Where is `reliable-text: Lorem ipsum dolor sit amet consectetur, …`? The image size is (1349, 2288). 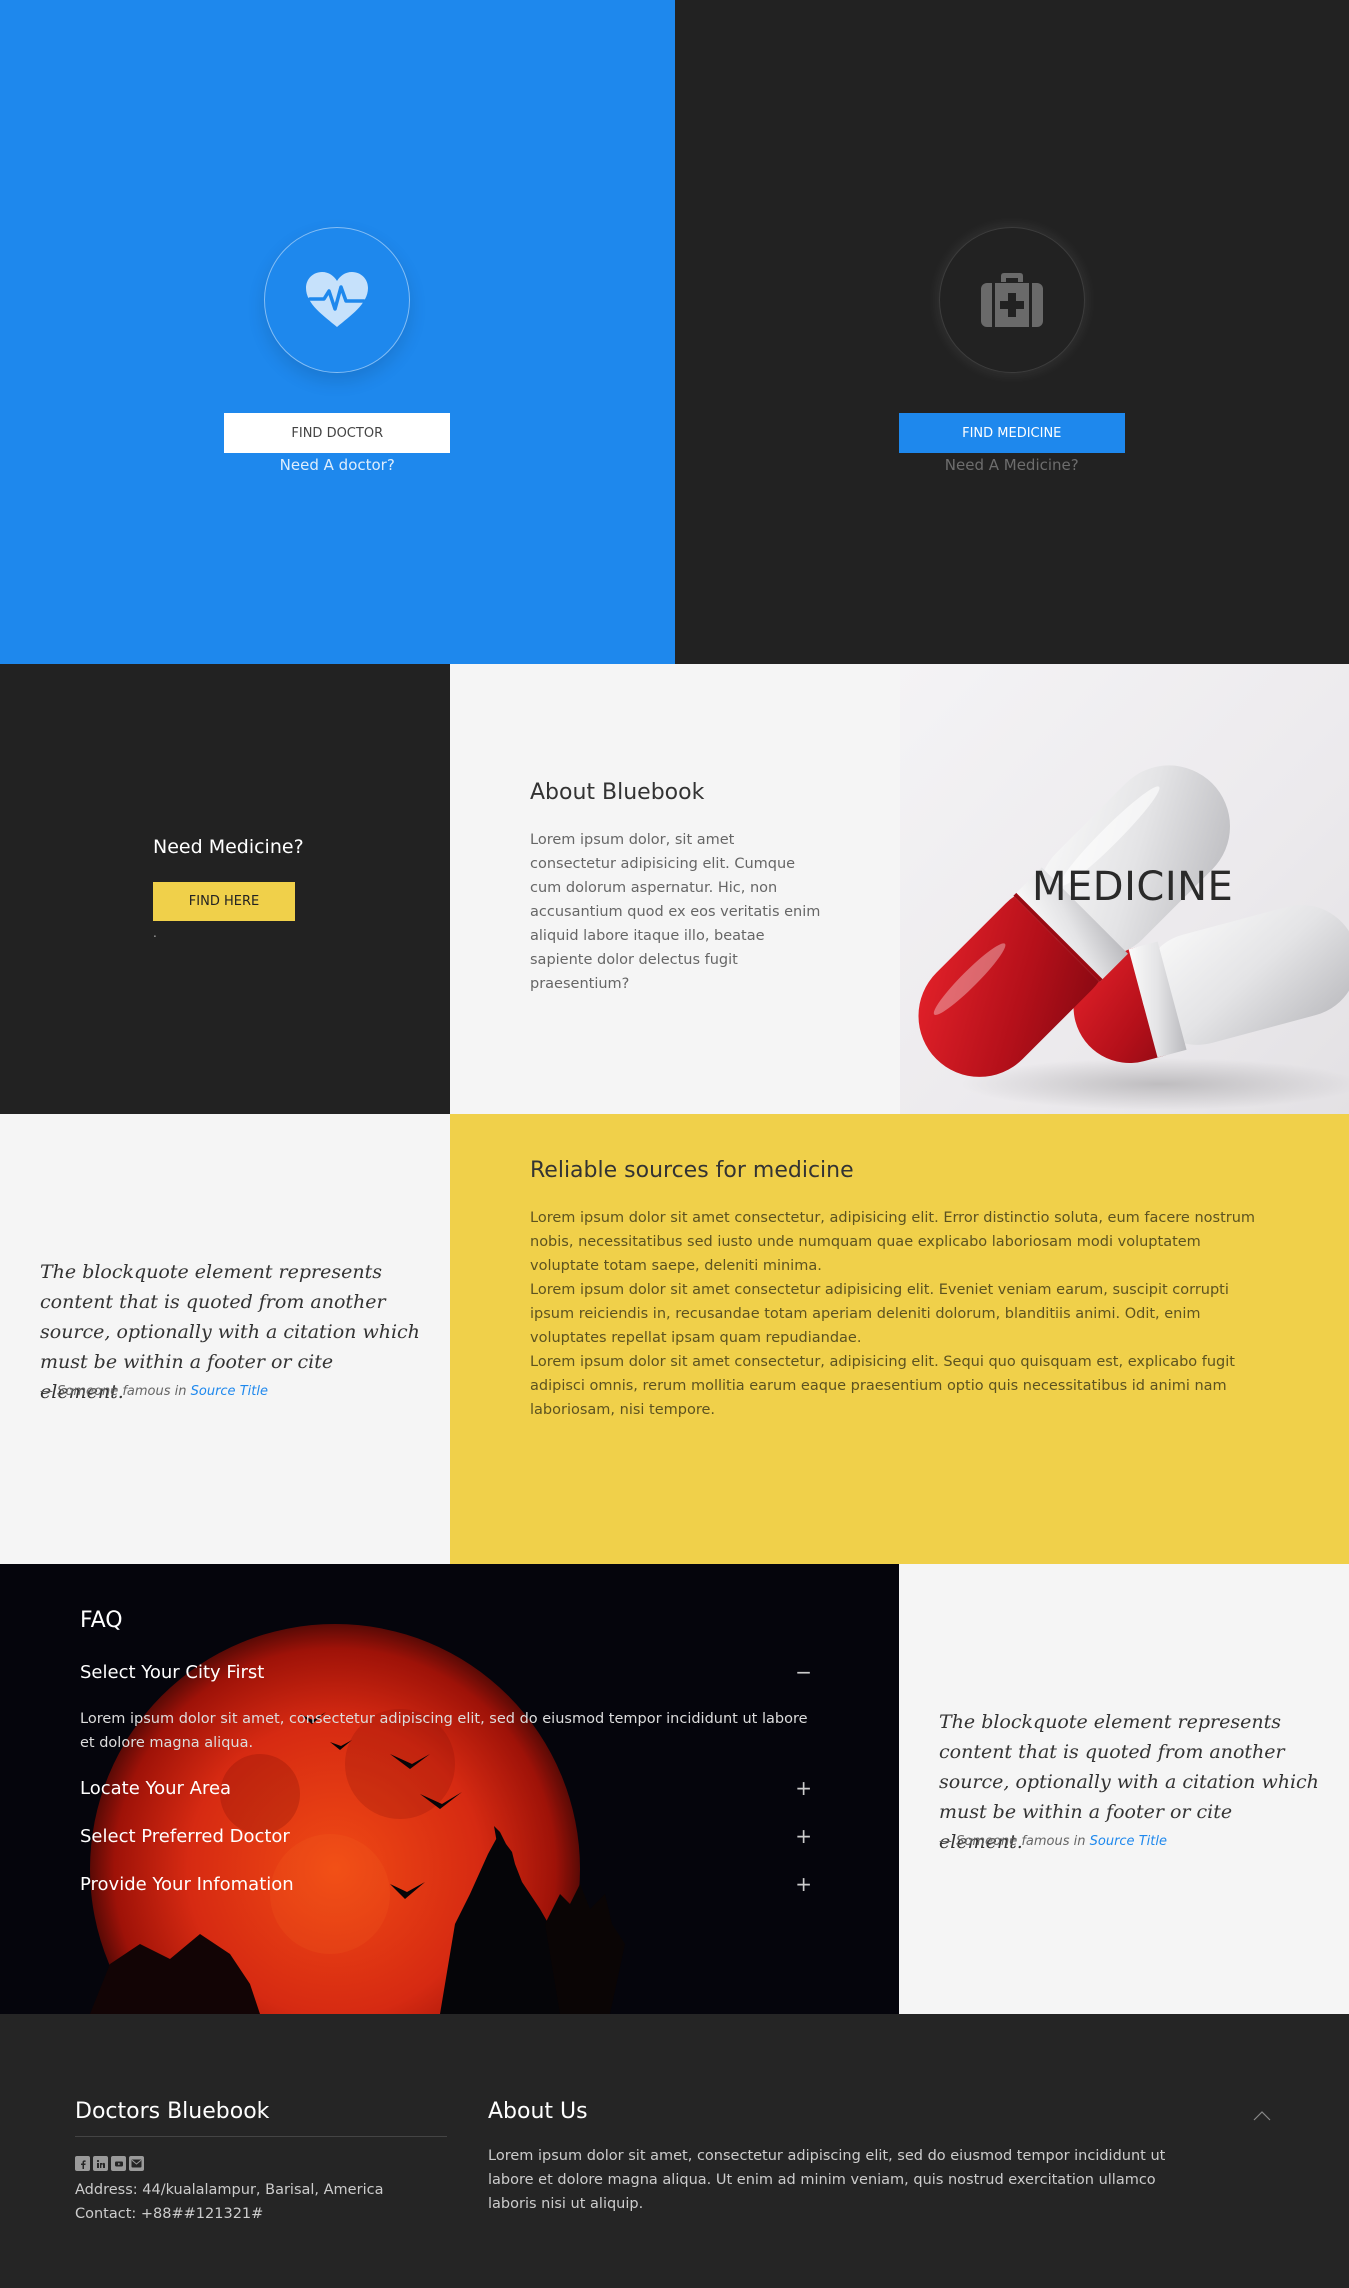 reliable-text: Lorem ipsum dolor sit amet consectetur, … is located at coordinates (900, 1314).